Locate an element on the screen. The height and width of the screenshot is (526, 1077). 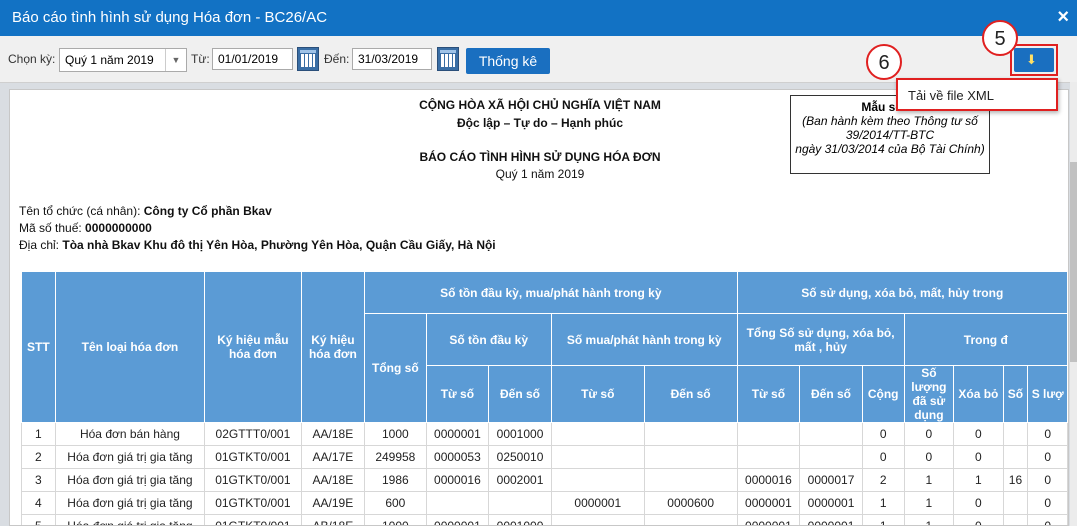
table-cell: 1 is located at coordinates (38, 434).